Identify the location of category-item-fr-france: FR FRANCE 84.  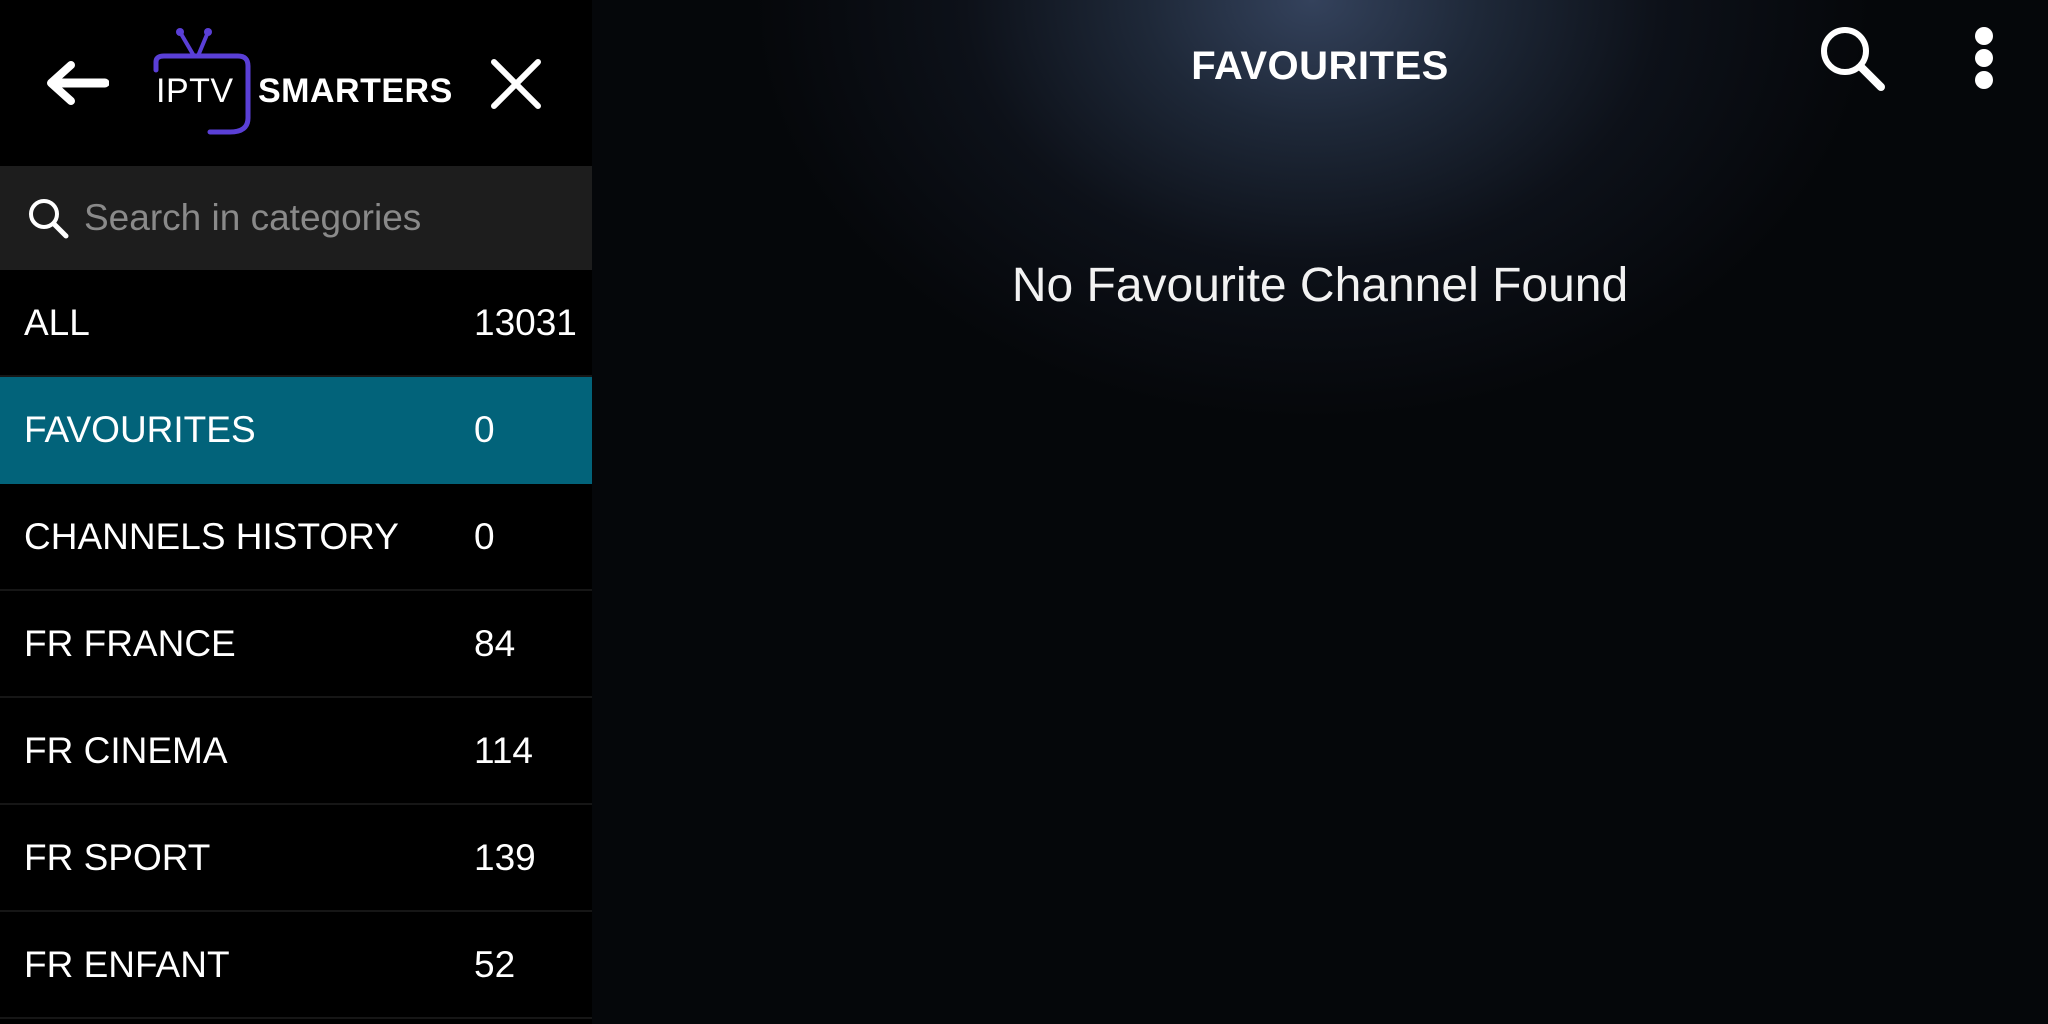
(296, 644).